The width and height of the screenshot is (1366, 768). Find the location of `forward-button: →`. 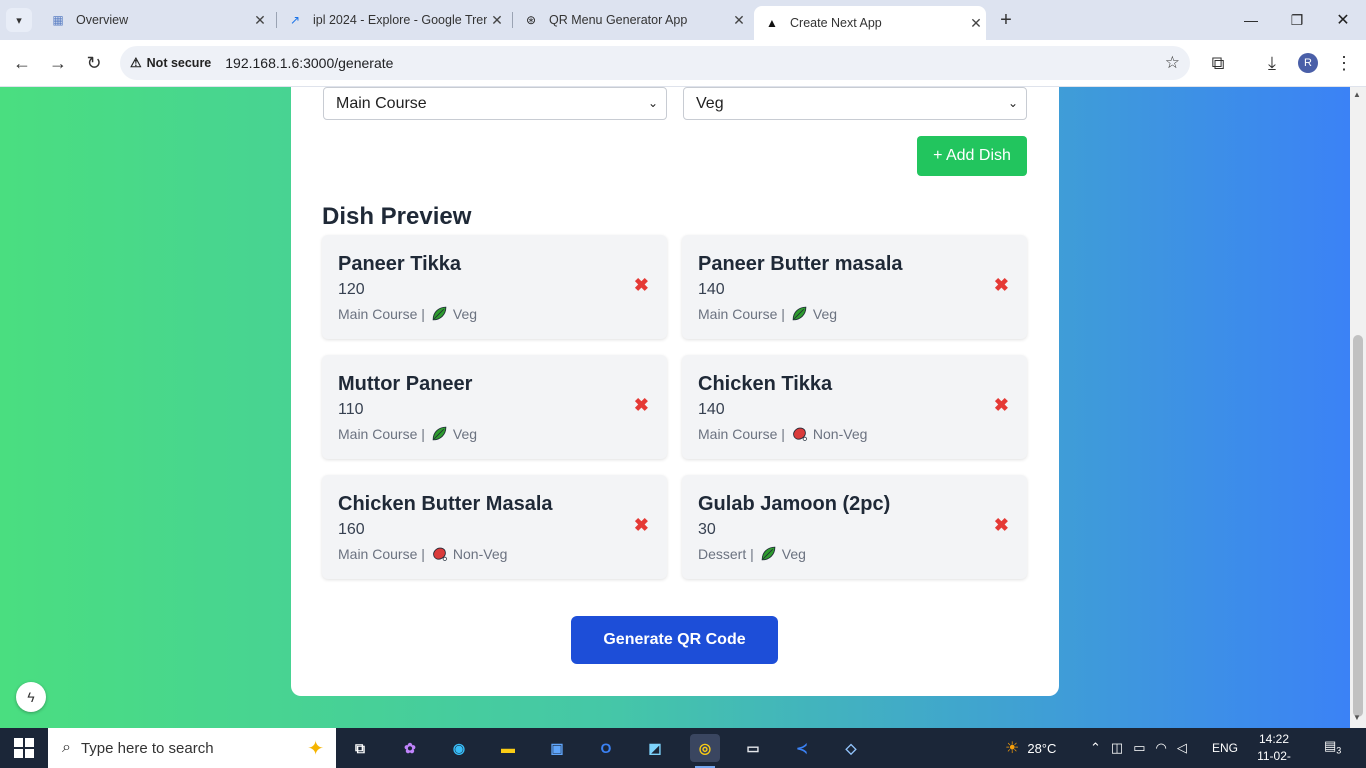

forward-button: → is located at coordinates (58, 63).